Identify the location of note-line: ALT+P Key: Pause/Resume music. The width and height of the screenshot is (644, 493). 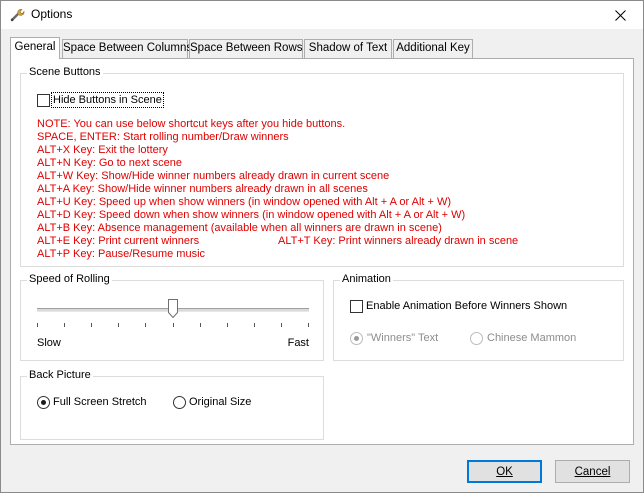
(121, 254).